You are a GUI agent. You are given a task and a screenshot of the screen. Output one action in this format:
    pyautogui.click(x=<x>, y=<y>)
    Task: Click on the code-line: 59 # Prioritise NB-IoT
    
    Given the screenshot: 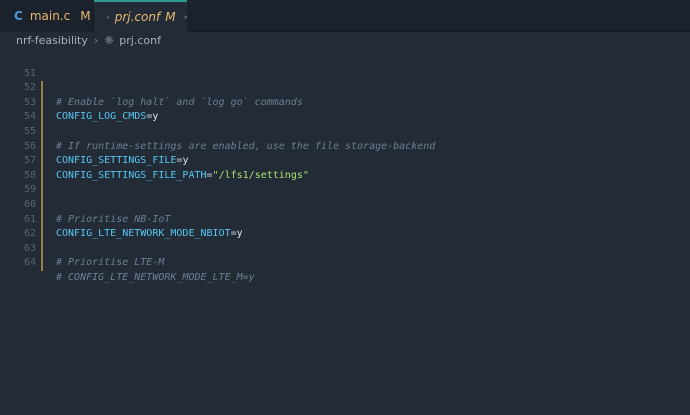 What is the action you would take?
    pyautogui.click(x=345, y=196)
    